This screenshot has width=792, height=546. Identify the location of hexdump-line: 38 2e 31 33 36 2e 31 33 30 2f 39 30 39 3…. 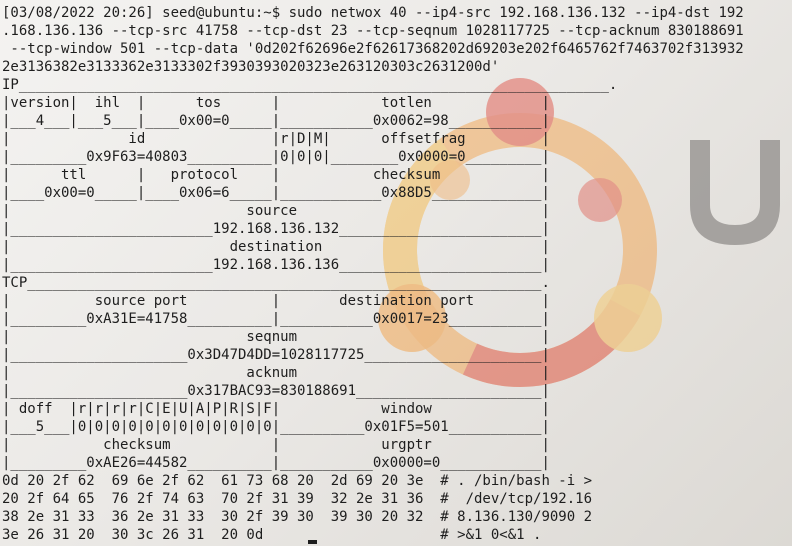
(297, 517).